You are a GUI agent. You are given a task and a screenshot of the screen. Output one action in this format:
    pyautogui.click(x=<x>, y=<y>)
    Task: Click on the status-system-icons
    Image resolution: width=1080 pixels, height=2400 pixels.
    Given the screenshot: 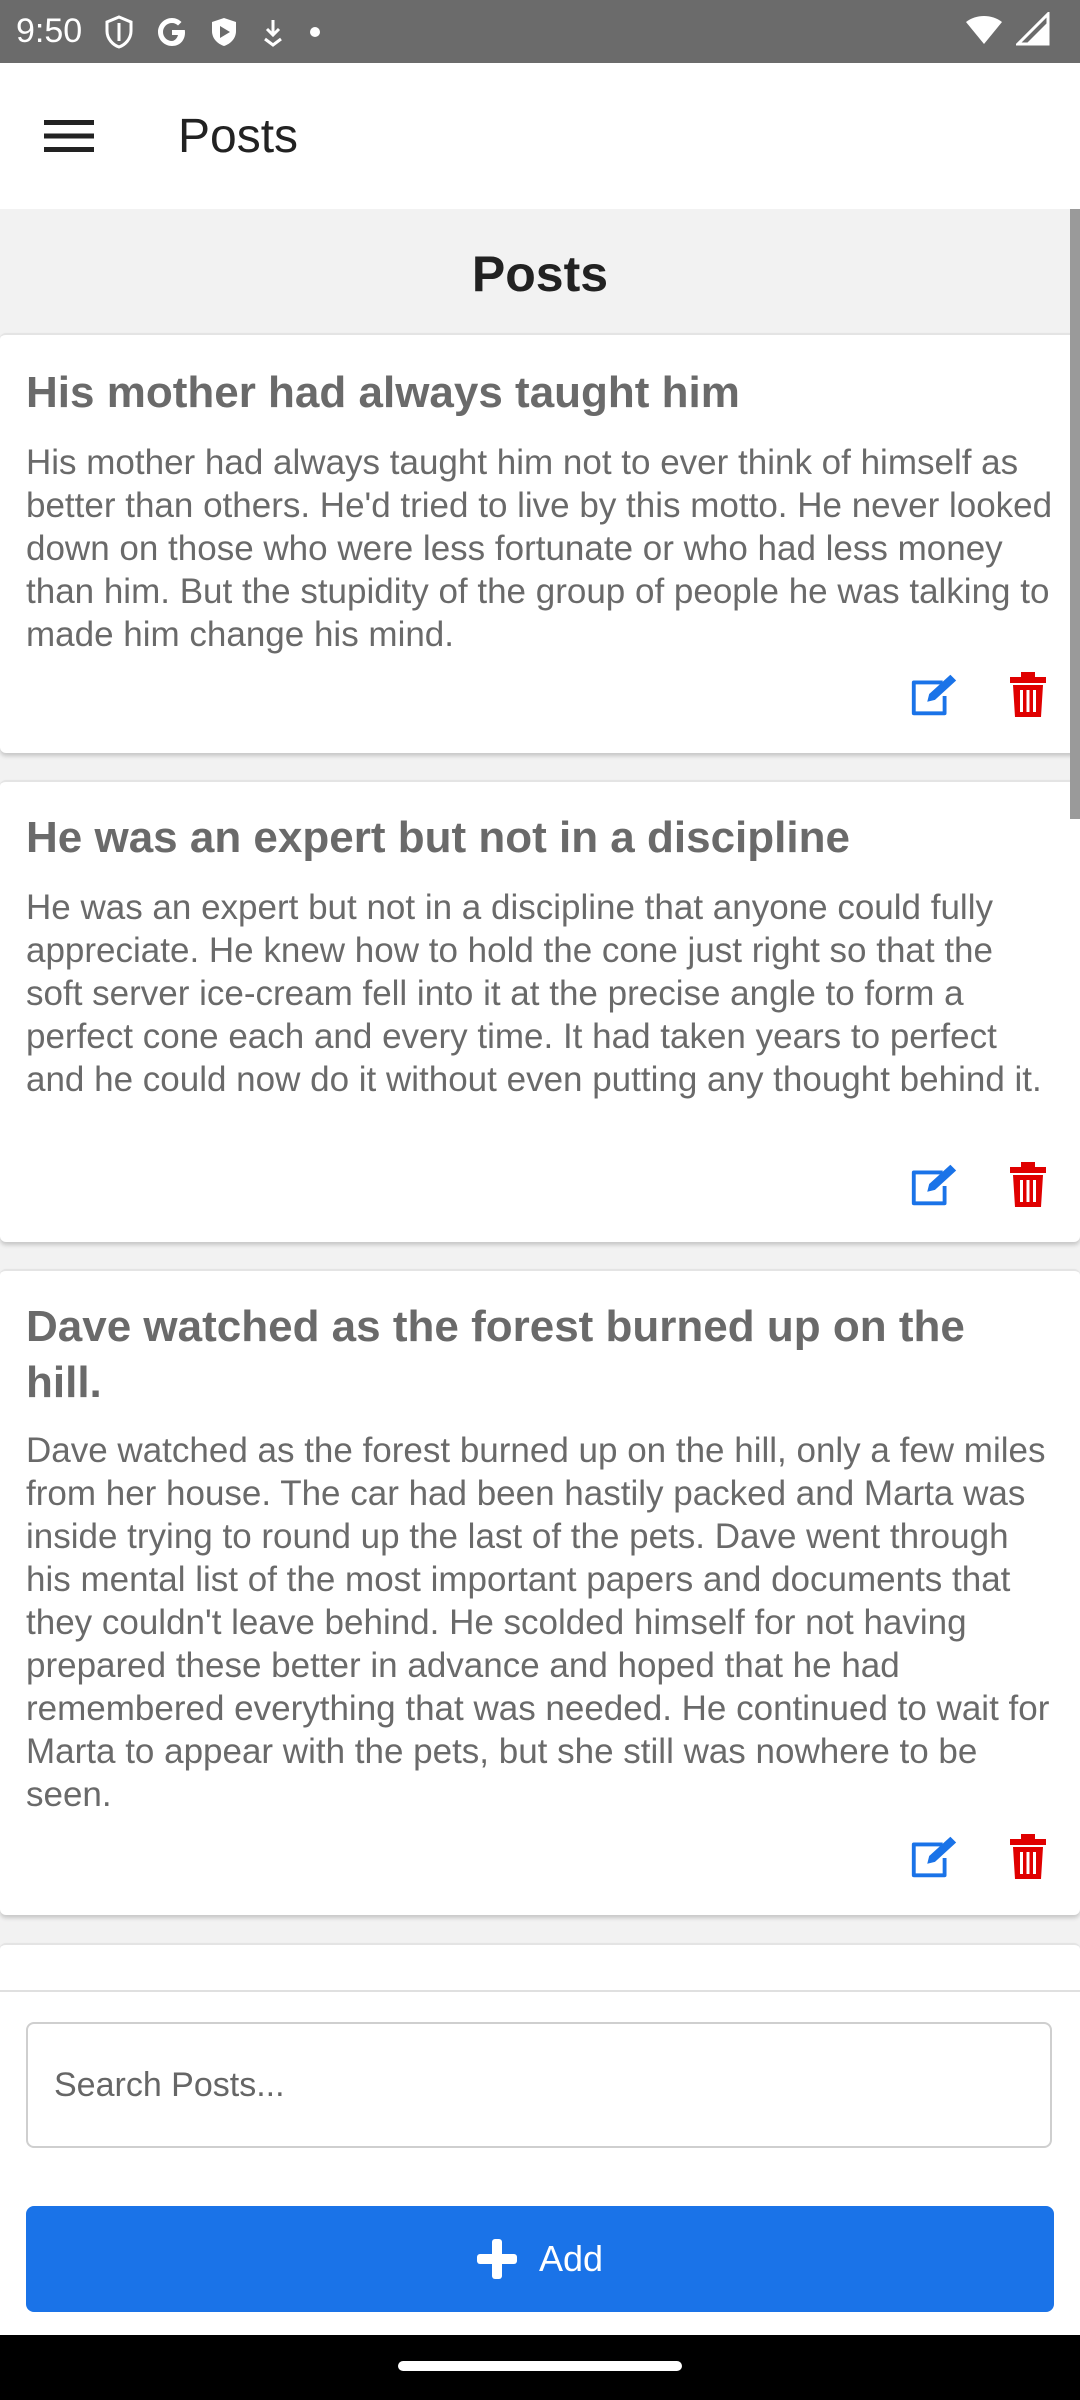 What is the action you would take?
    pyautogui.click(x=1007, y=30)
    